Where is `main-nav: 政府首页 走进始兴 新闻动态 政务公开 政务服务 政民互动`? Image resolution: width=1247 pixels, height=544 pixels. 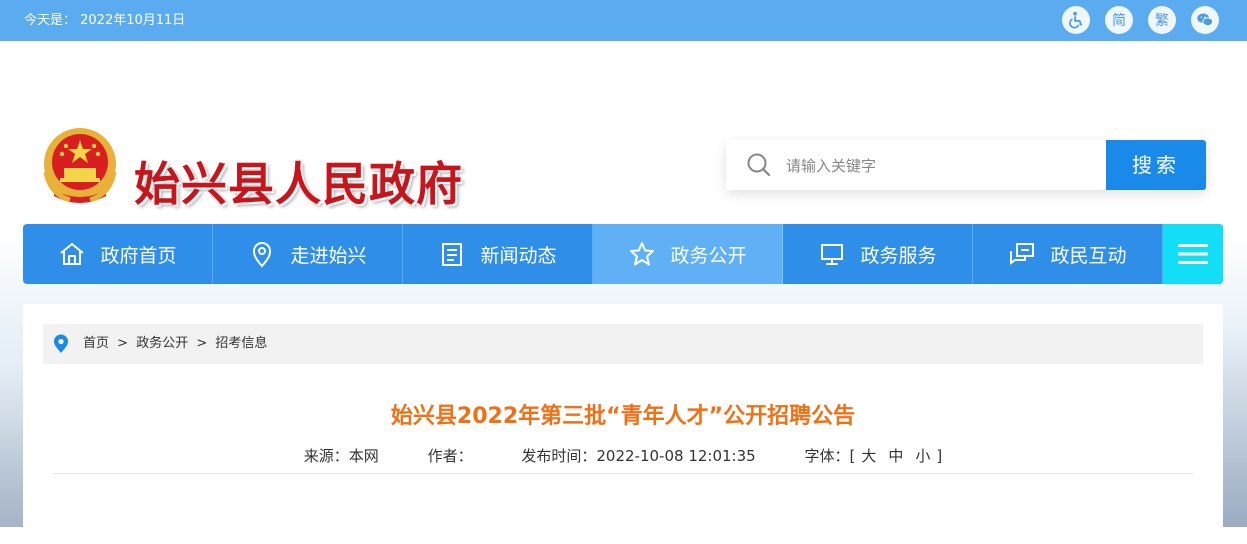 main-nav: 政府首页 走进始兴 新闻动态 政务公开 政务服务 政民互动 is located at coordinates (623, 254).